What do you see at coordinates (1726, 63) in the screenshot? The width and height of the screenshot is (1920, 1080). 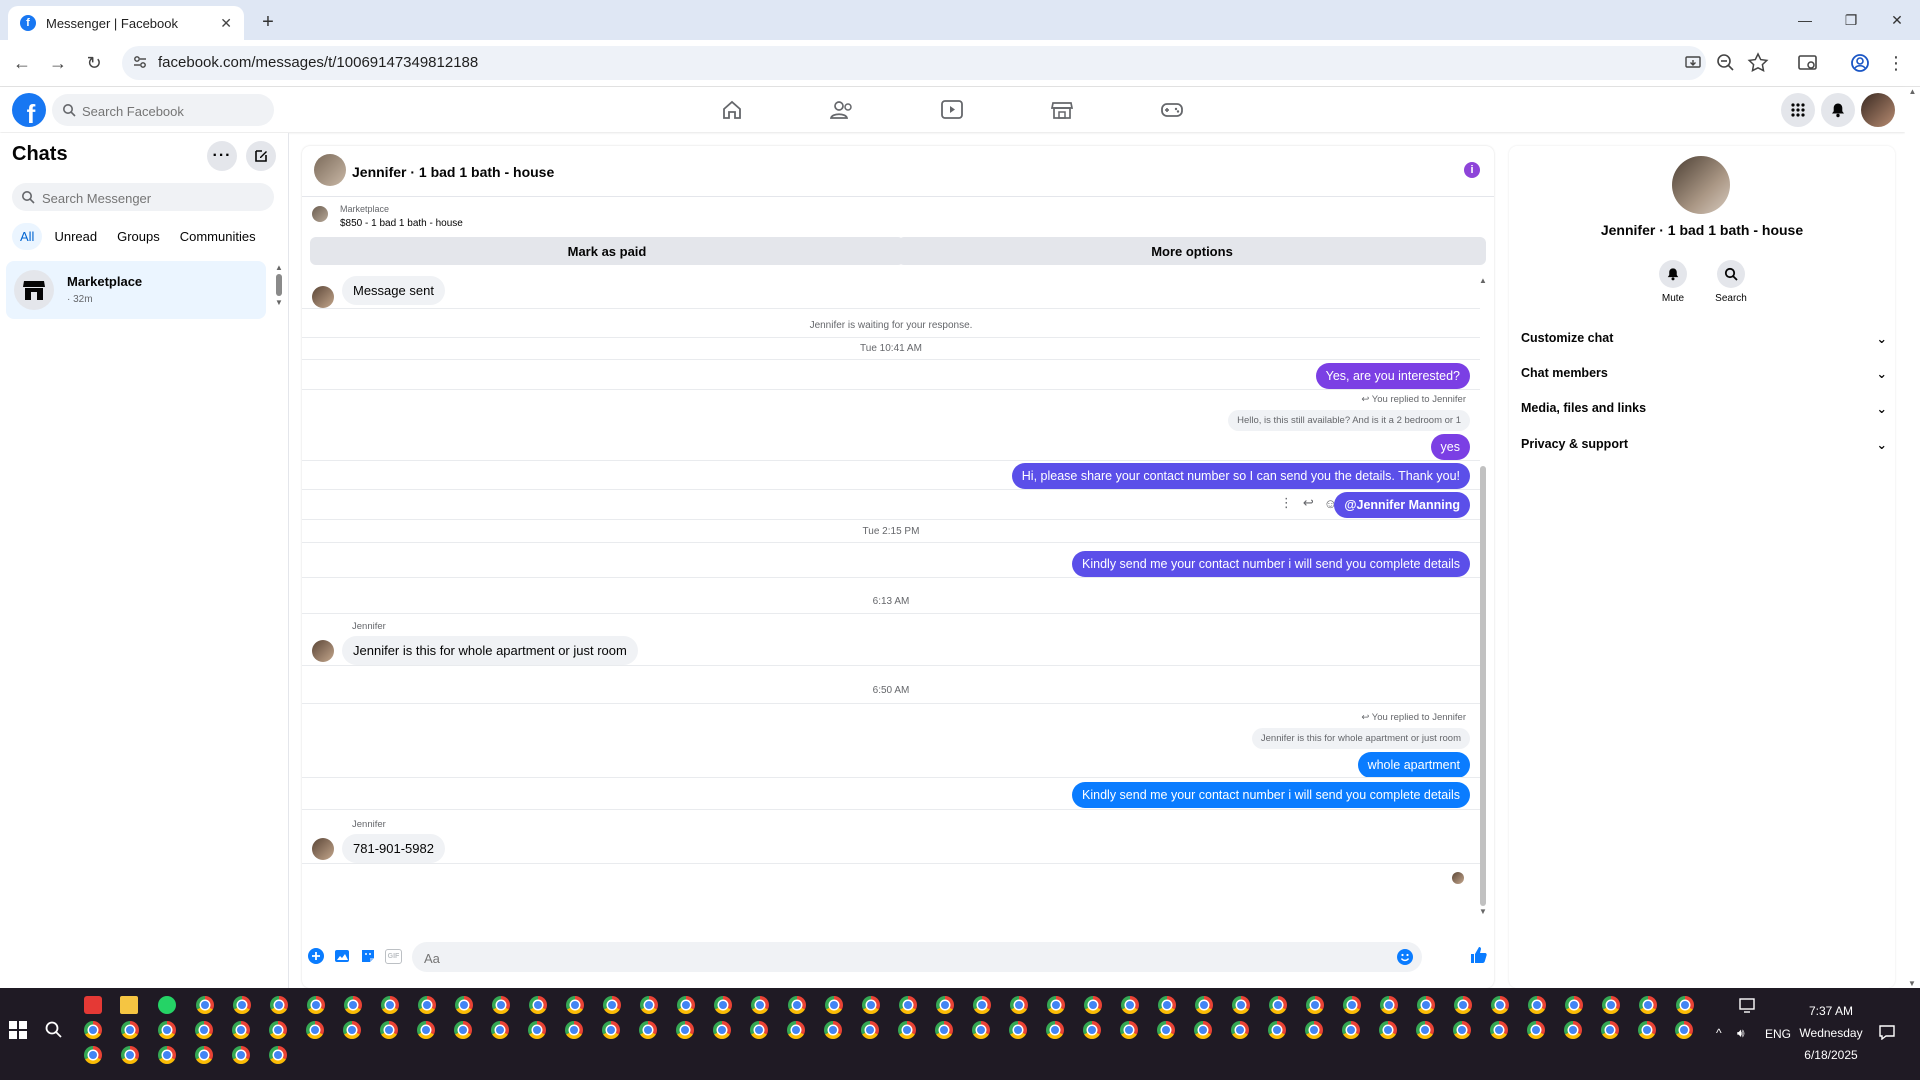 I see `zoom-icon` at bounding box center [1726, 63].